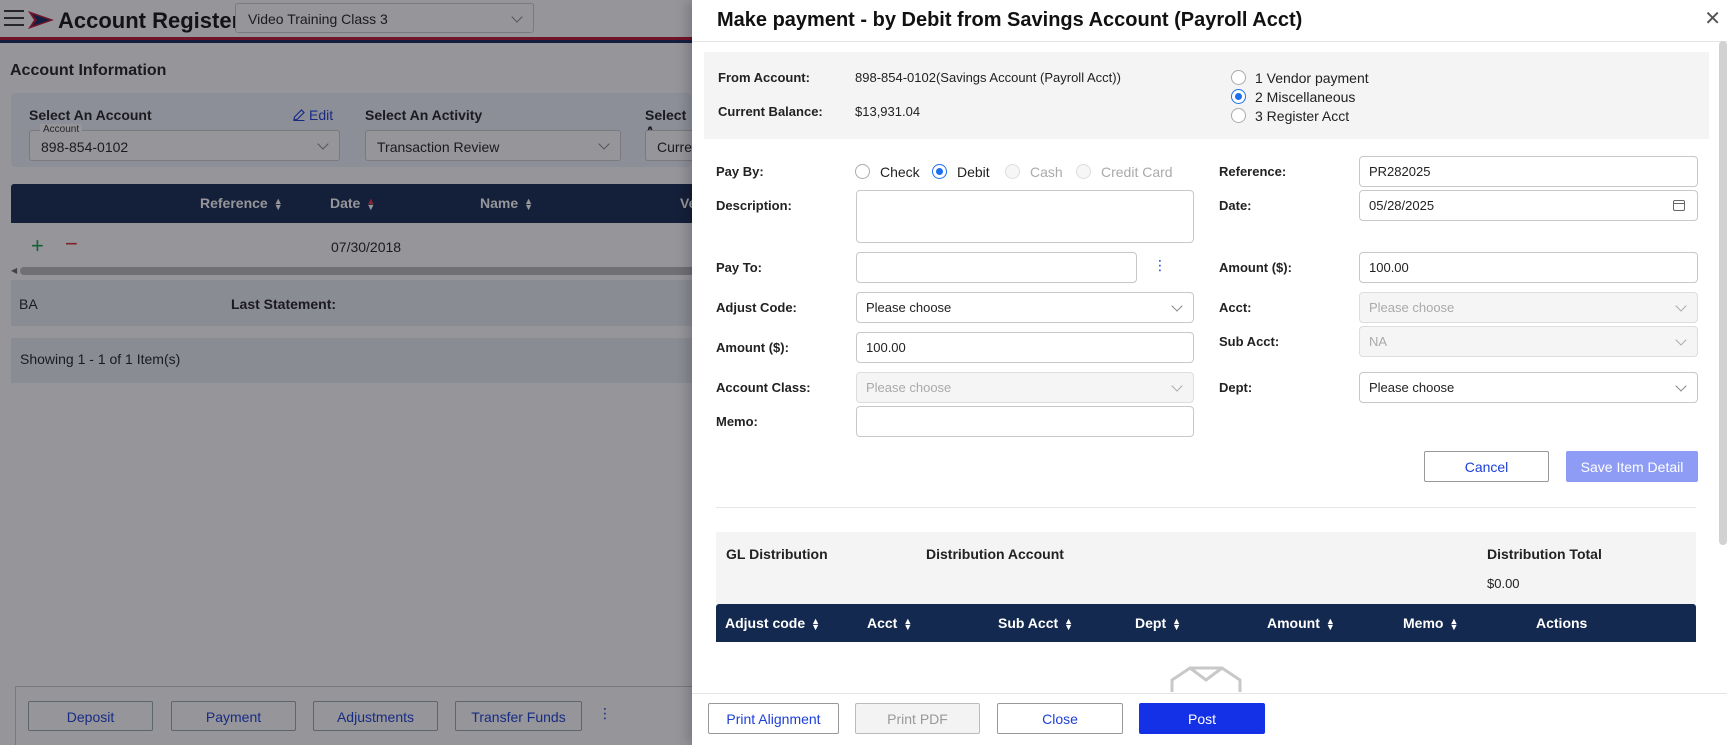  Describe the element at coordinates (763, 387) in the screenshot. I see `account-class-label: Account Class:` at that location.